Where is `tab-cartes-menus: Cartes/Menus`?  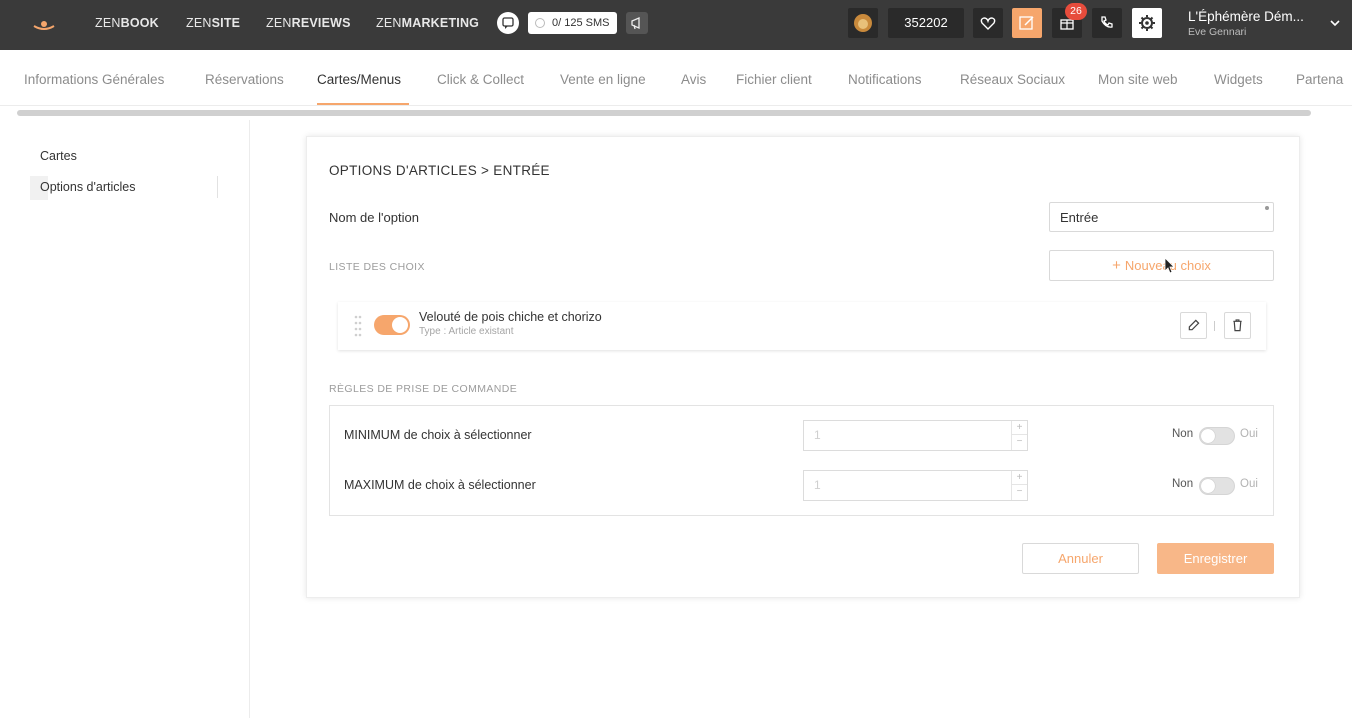
tab-cartes-menus: Cartes/Menus is located at coordinates (359, 79).